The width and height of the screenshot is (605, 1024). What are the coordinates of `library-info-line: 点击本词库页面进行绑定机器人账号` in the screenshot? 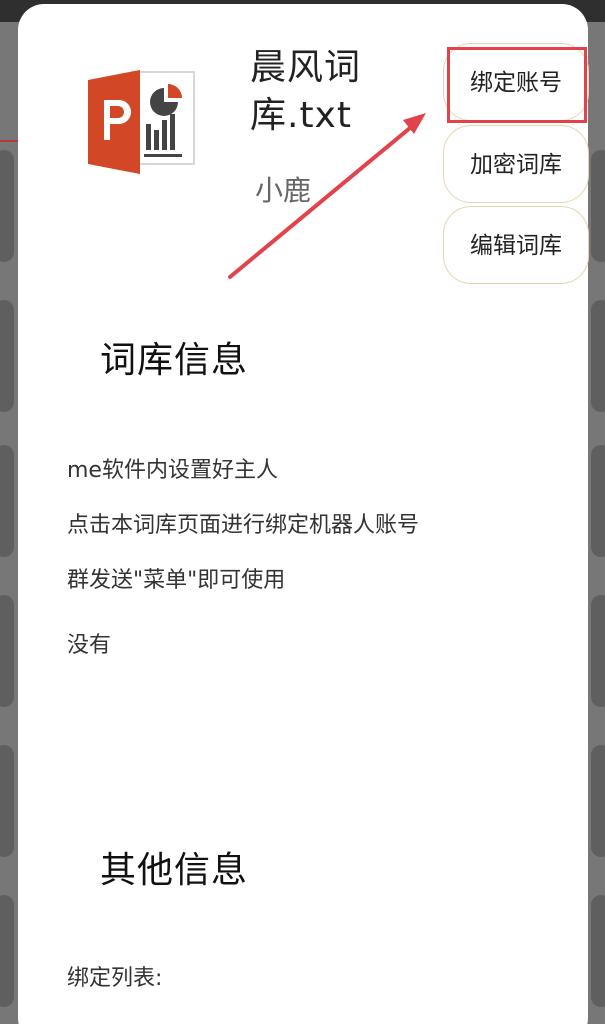 It's located at (243, 525).